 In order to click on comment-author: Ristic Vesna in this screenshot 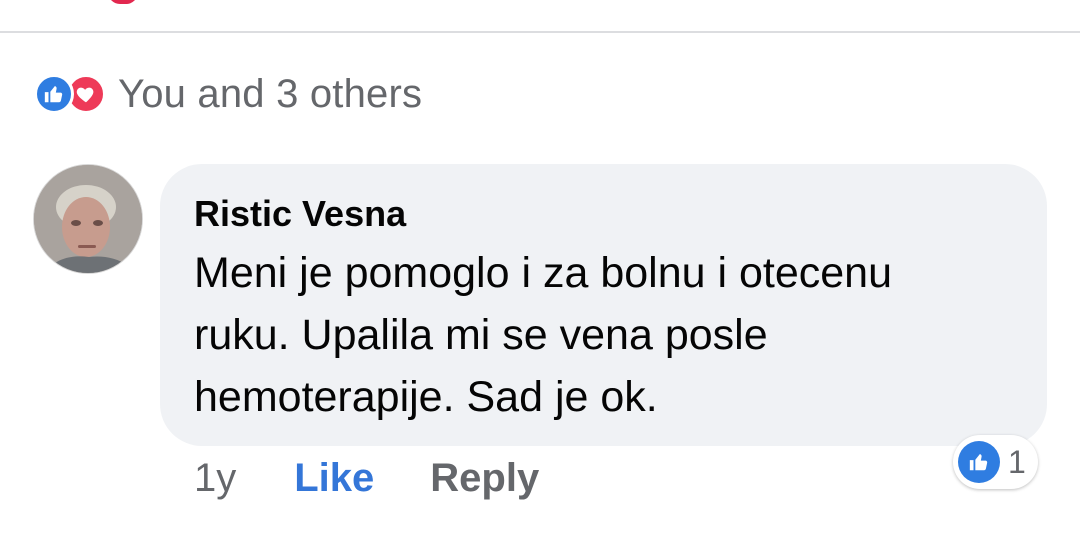, I will do `click(603, 214)`.